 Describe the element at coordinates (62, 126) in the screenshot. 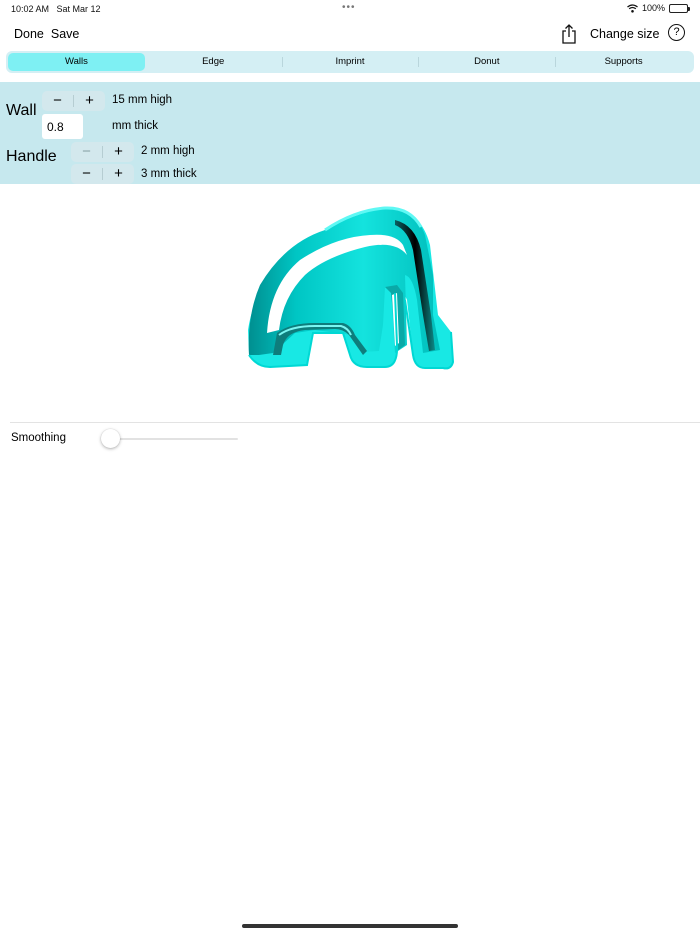

I see `wall-thickness-field` at that location.